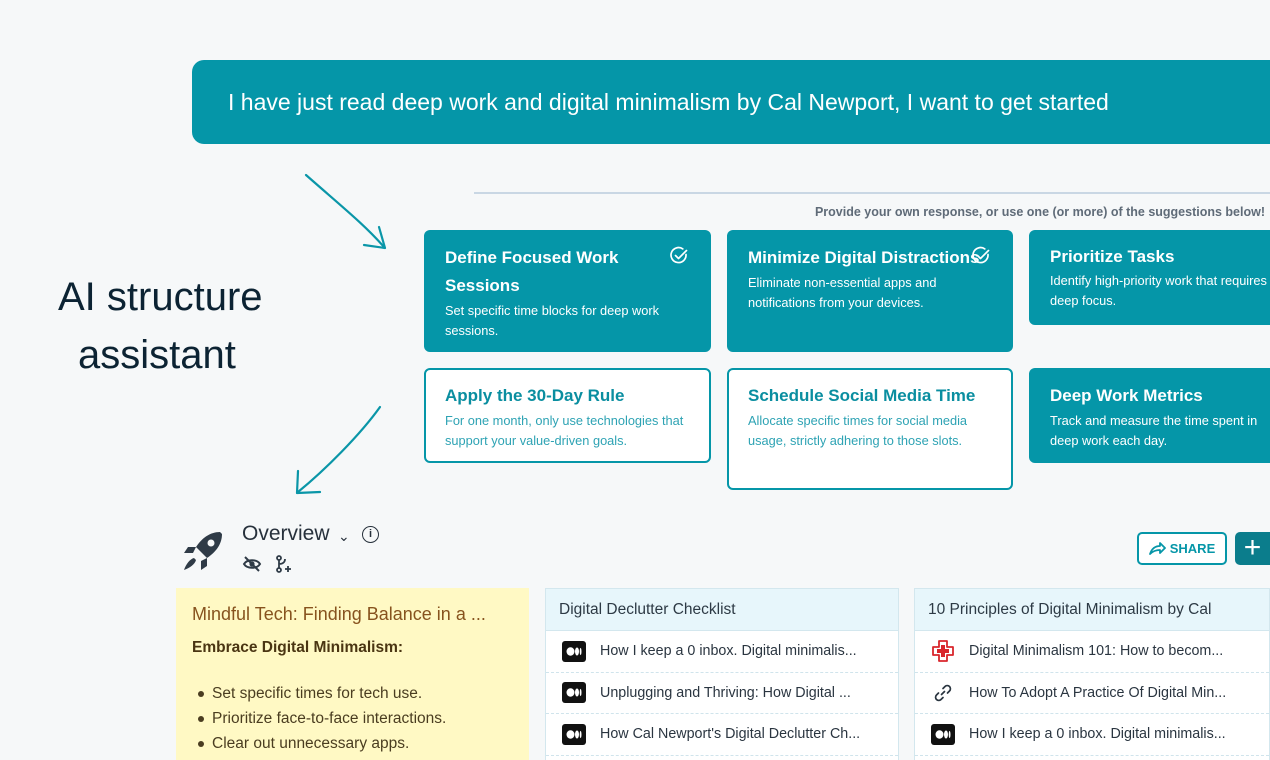  I want to click on overview-title: Overview, so click(286, 534).